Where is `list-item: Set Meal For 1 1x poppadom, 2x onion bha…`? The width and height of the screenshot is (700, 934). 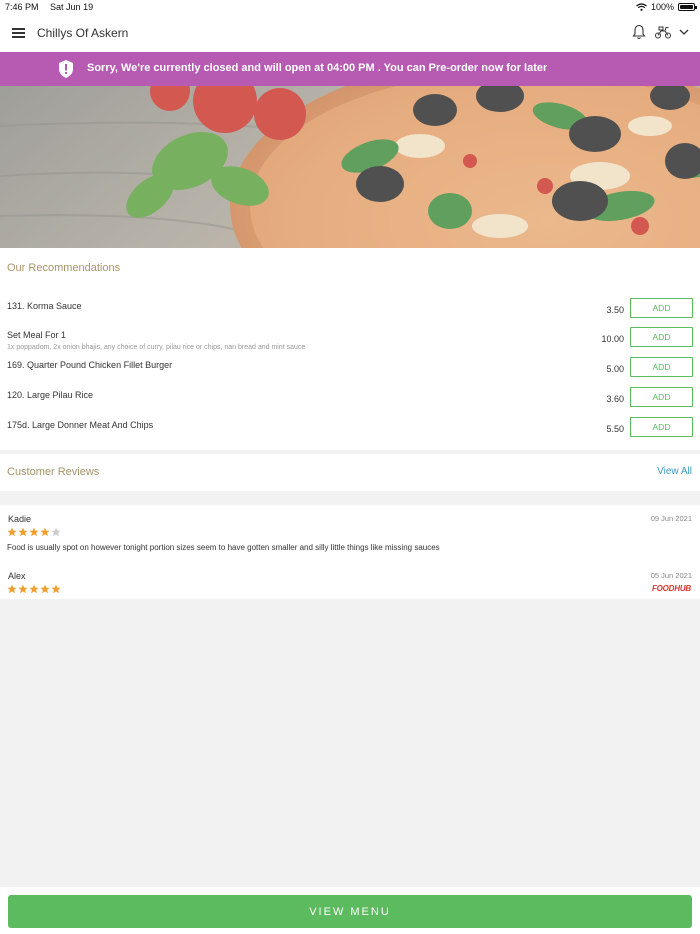
list-item: Set Meal For 1 1x poppadom, 2x onion bha… is located at coordinates (350, 342).